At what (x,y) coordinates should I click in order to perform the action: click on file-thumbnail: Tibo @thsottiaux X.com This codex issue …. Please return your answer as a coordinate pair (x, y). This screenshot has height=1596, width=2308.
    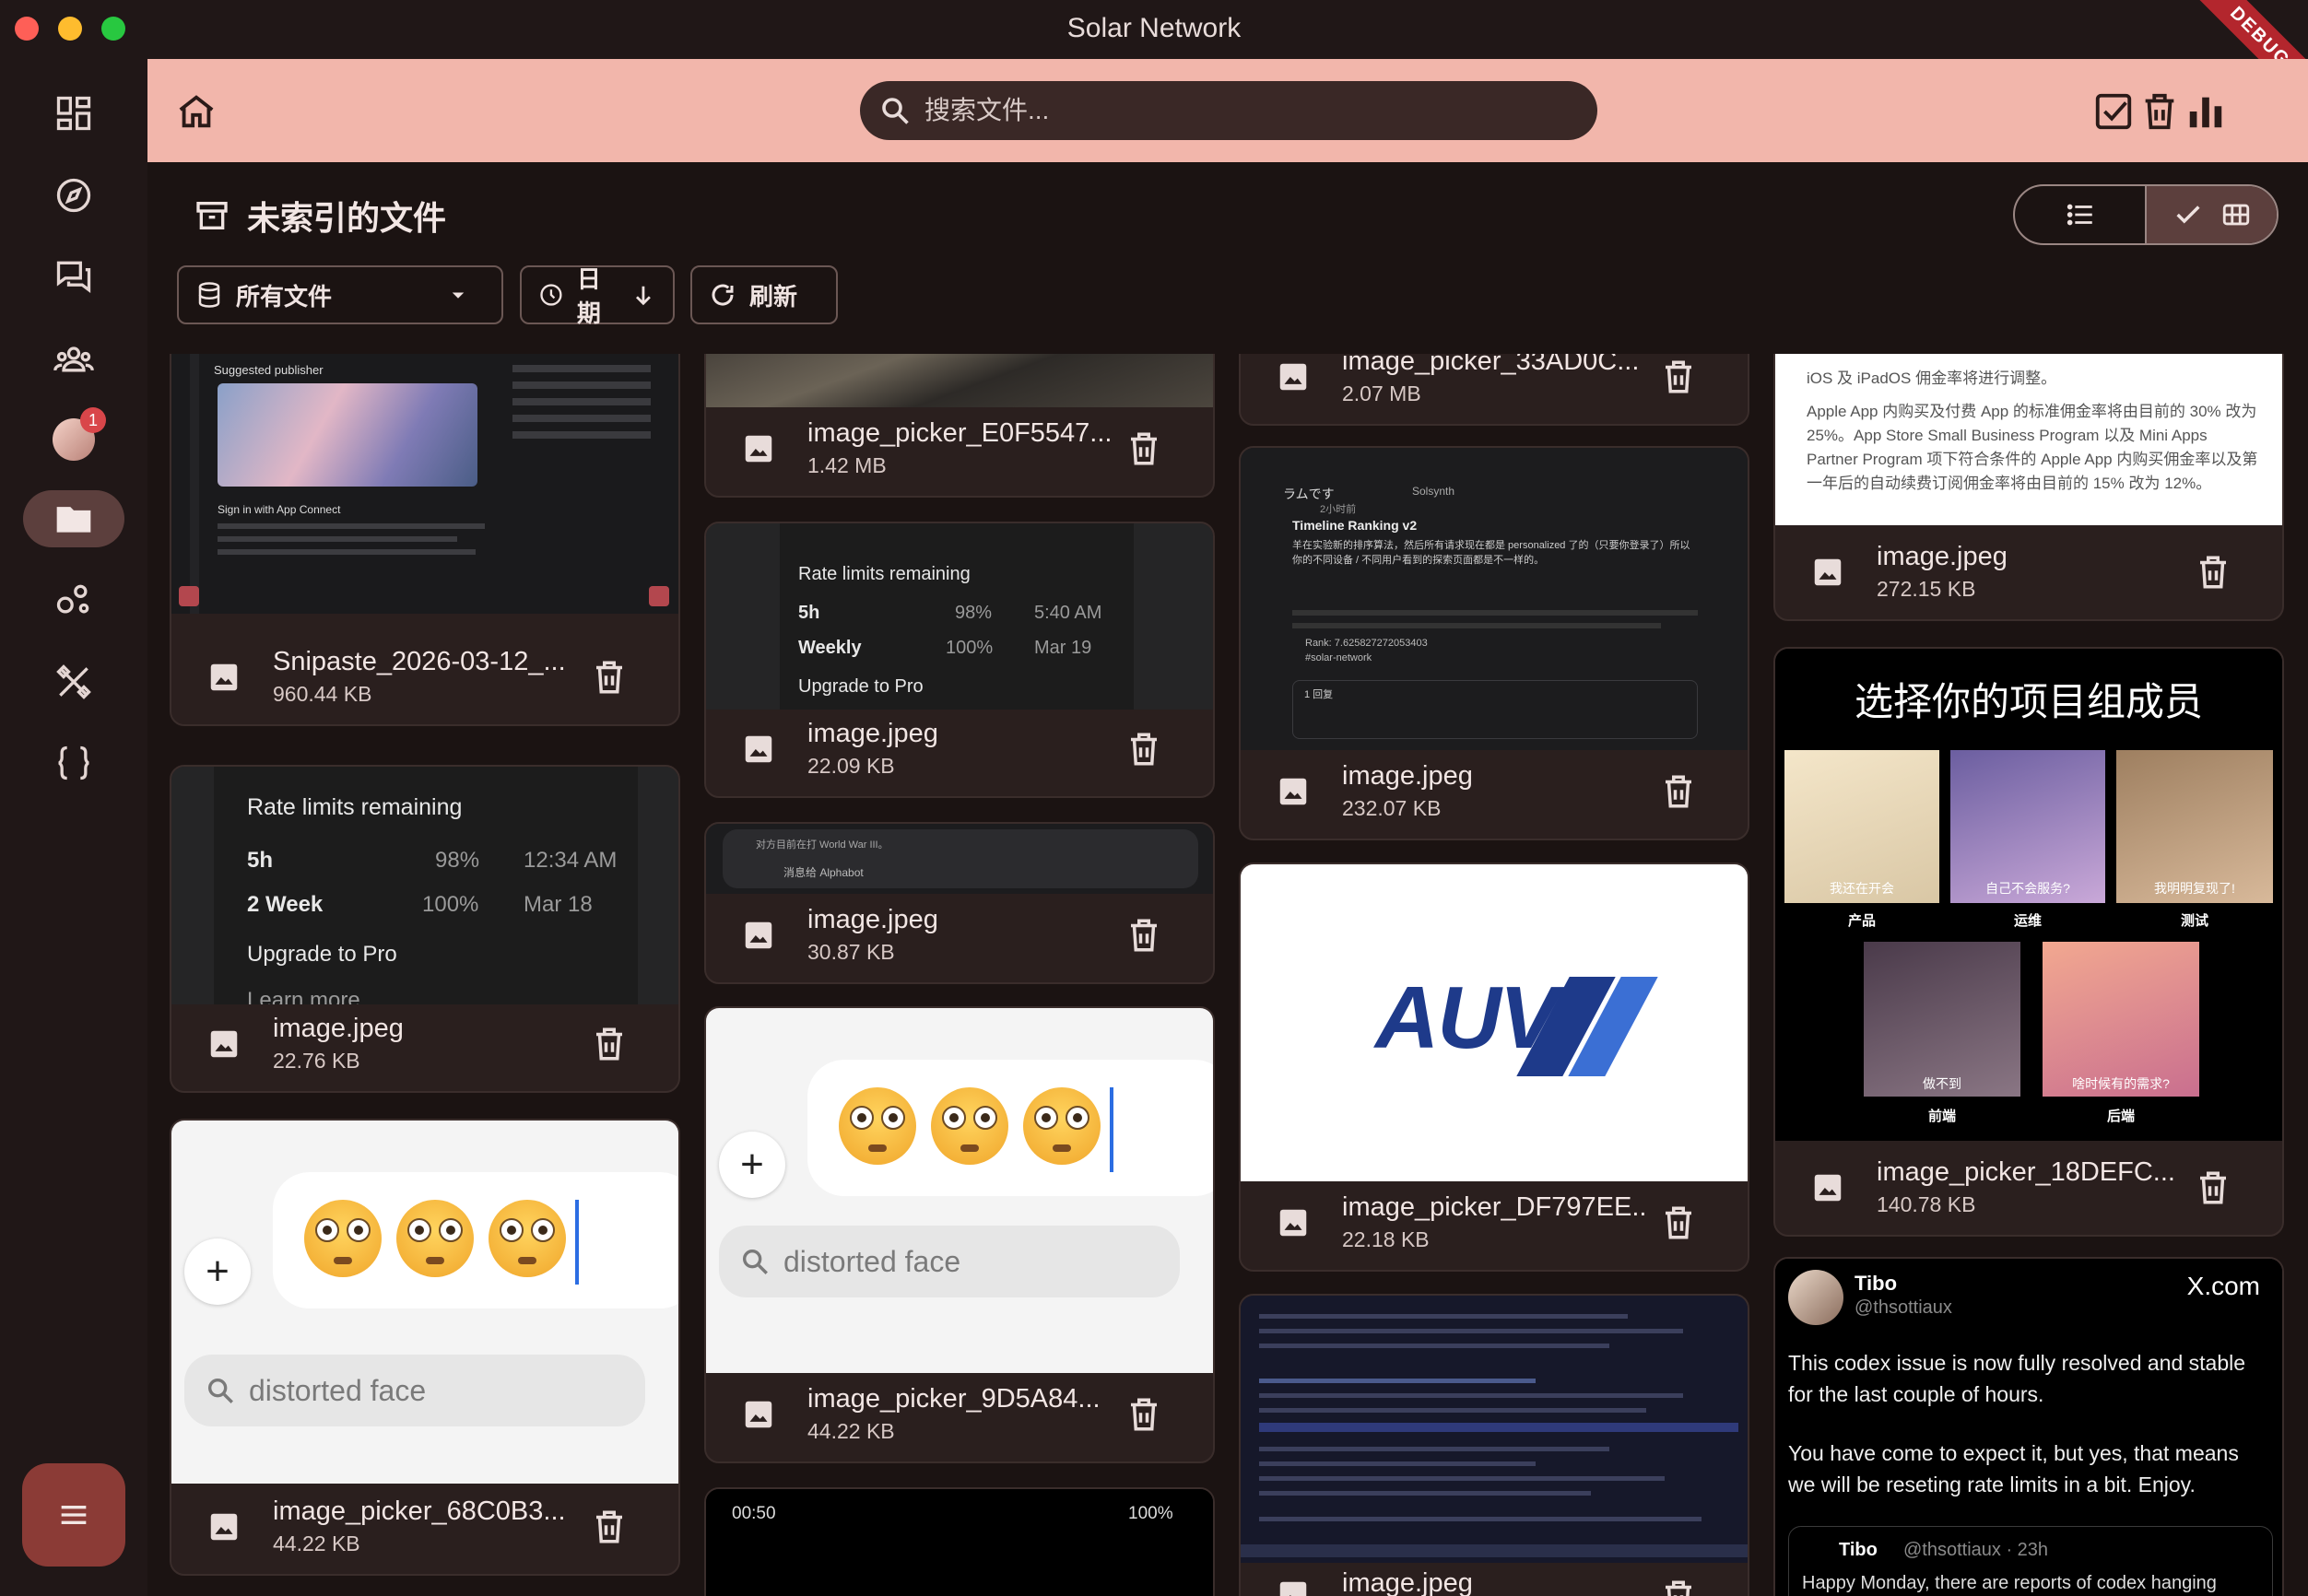
    Looking at the image, I should click on (2028, 1428).